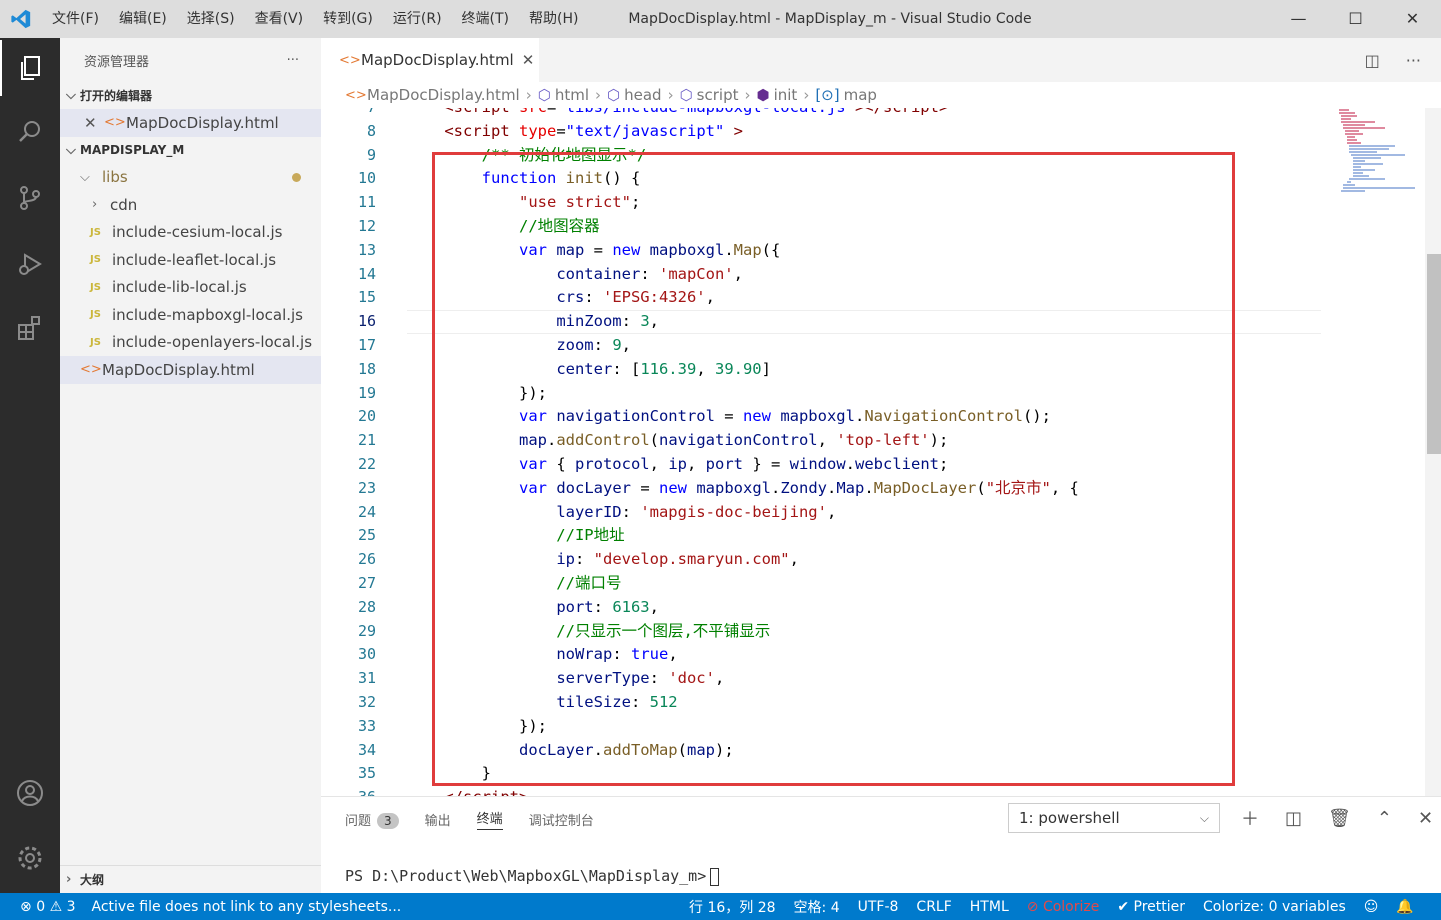 The width and height of the screenshot is (1441, 920). I want to click on line-number: 15, so click(366, 297).